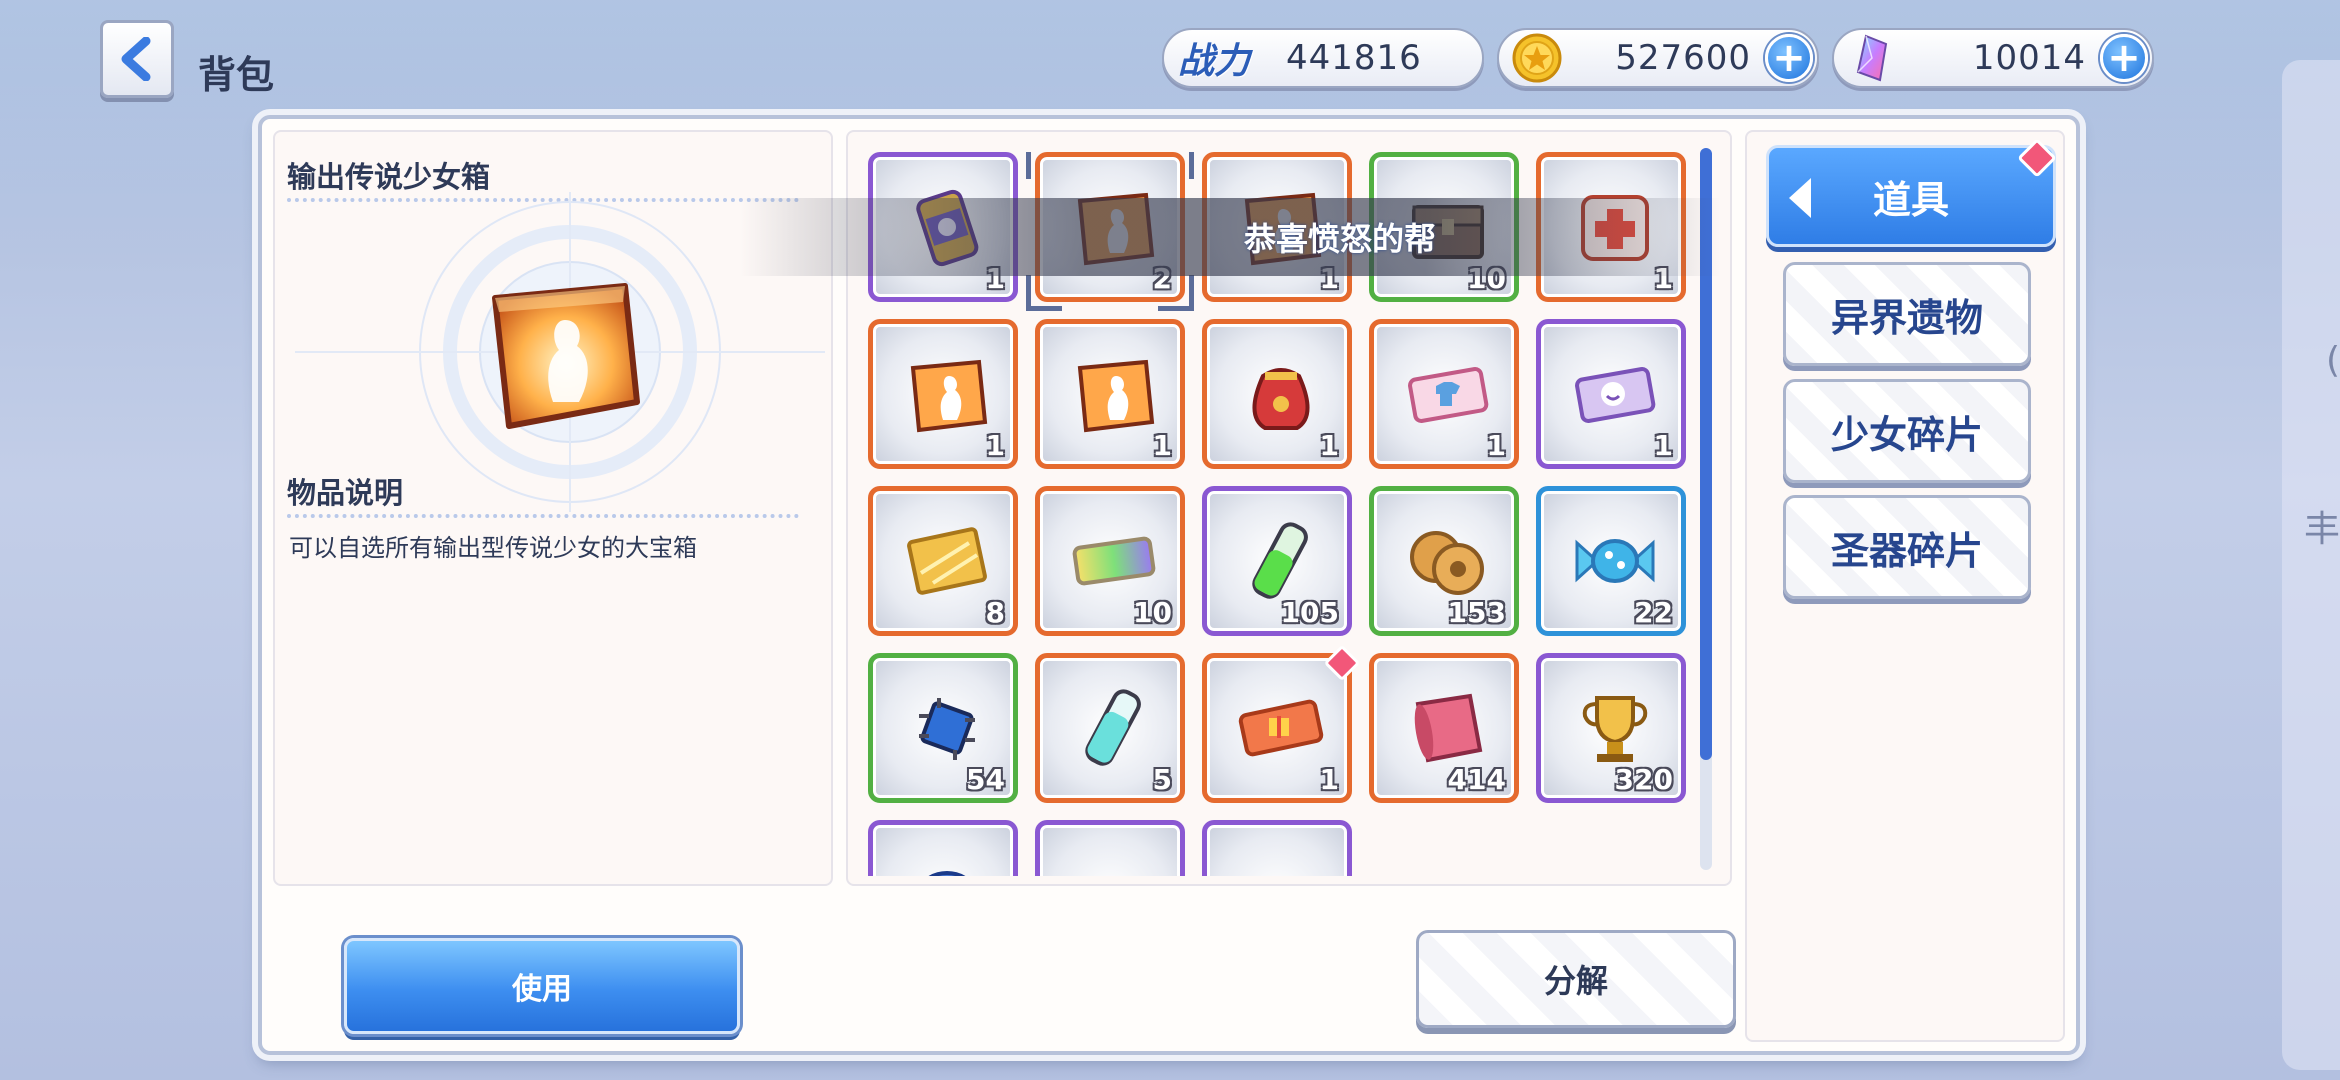 This screenshot has width=2340, height=1080. I want to click on back-button, so click(137, 59).